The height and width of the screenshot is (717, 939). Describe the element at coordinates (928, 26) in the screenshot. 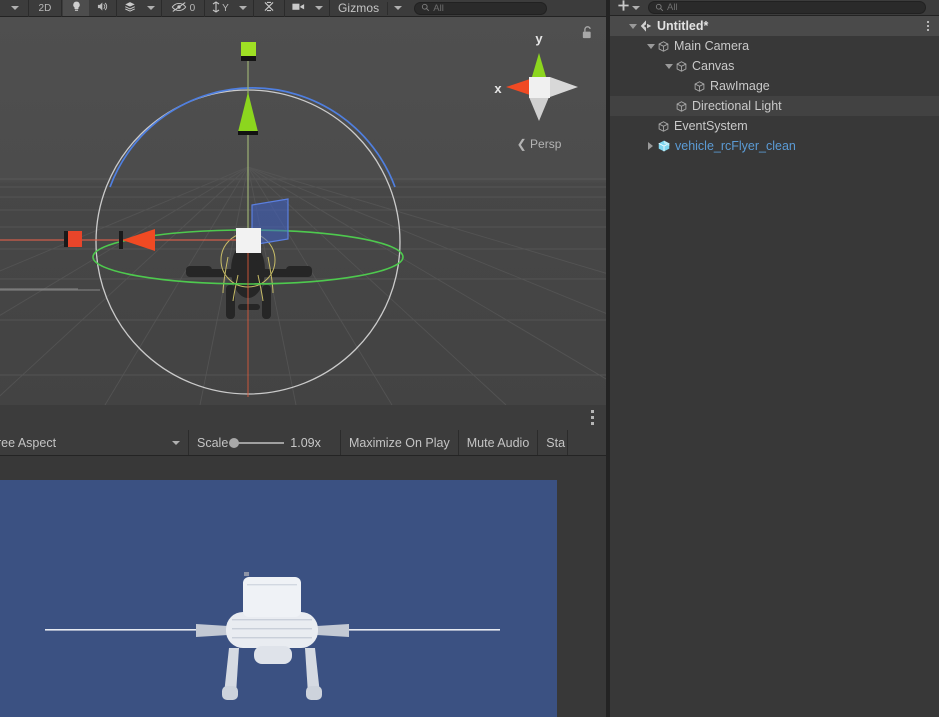

I see `scene-context-menu-button` at that location.